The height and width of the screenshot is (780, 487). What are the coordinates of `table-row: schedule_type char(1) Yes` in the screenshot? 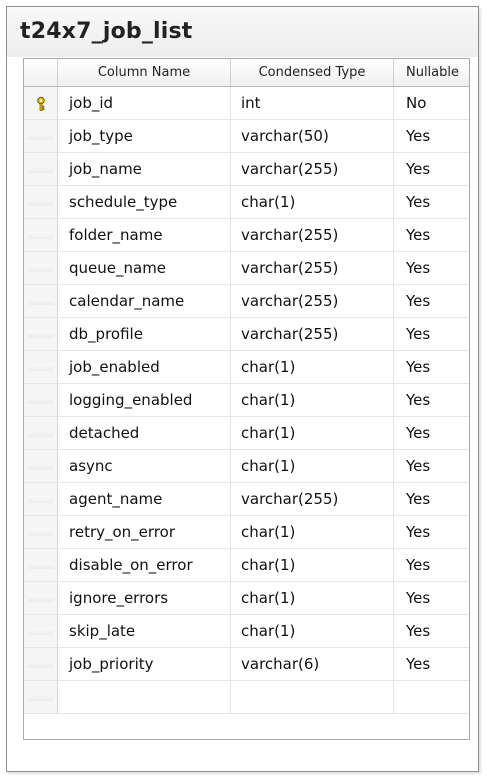 It's located at (246, 202).